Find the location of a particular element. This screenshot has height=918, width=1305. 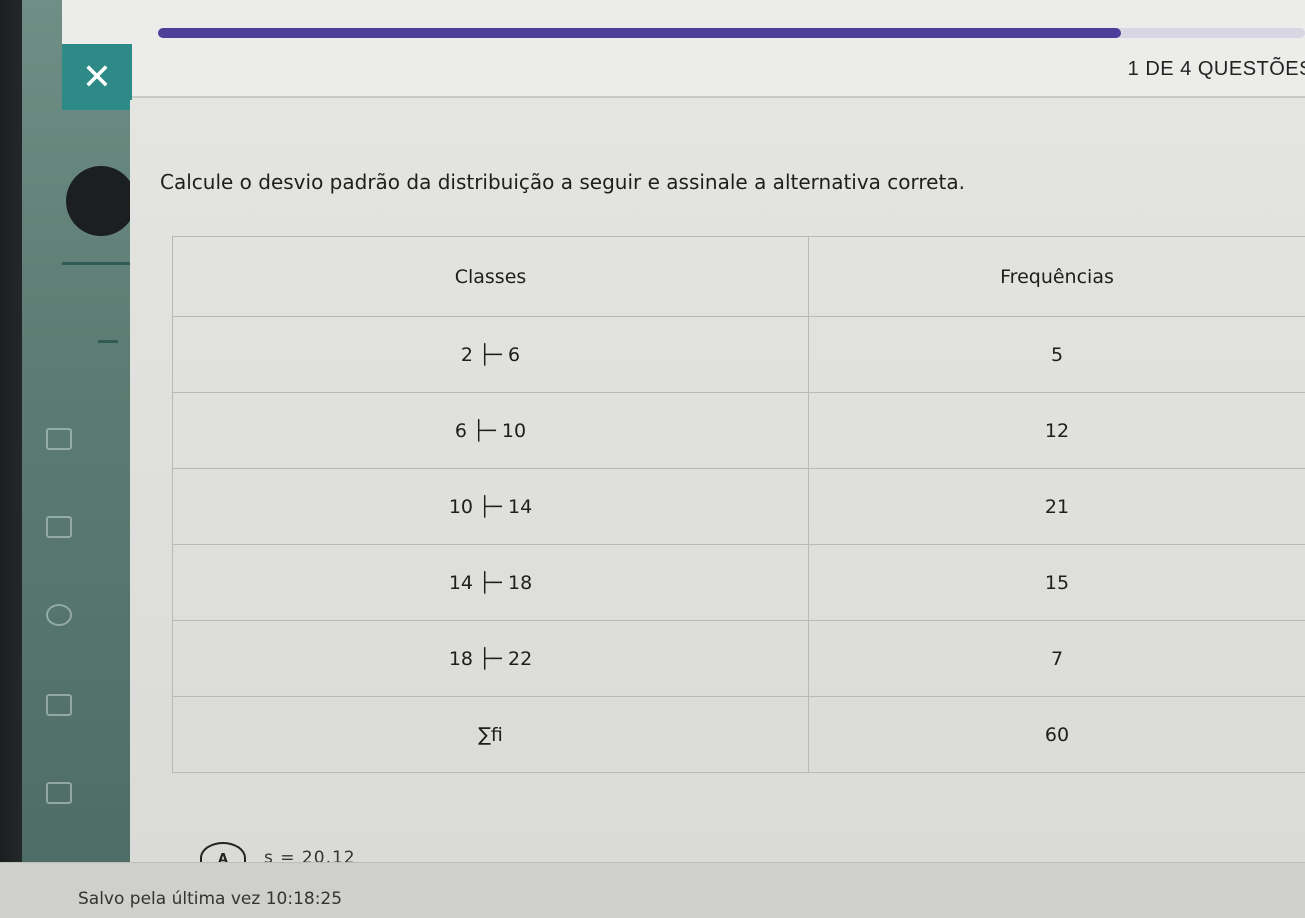

sidebar-calendar-icon is located at coordinates (59, 705).